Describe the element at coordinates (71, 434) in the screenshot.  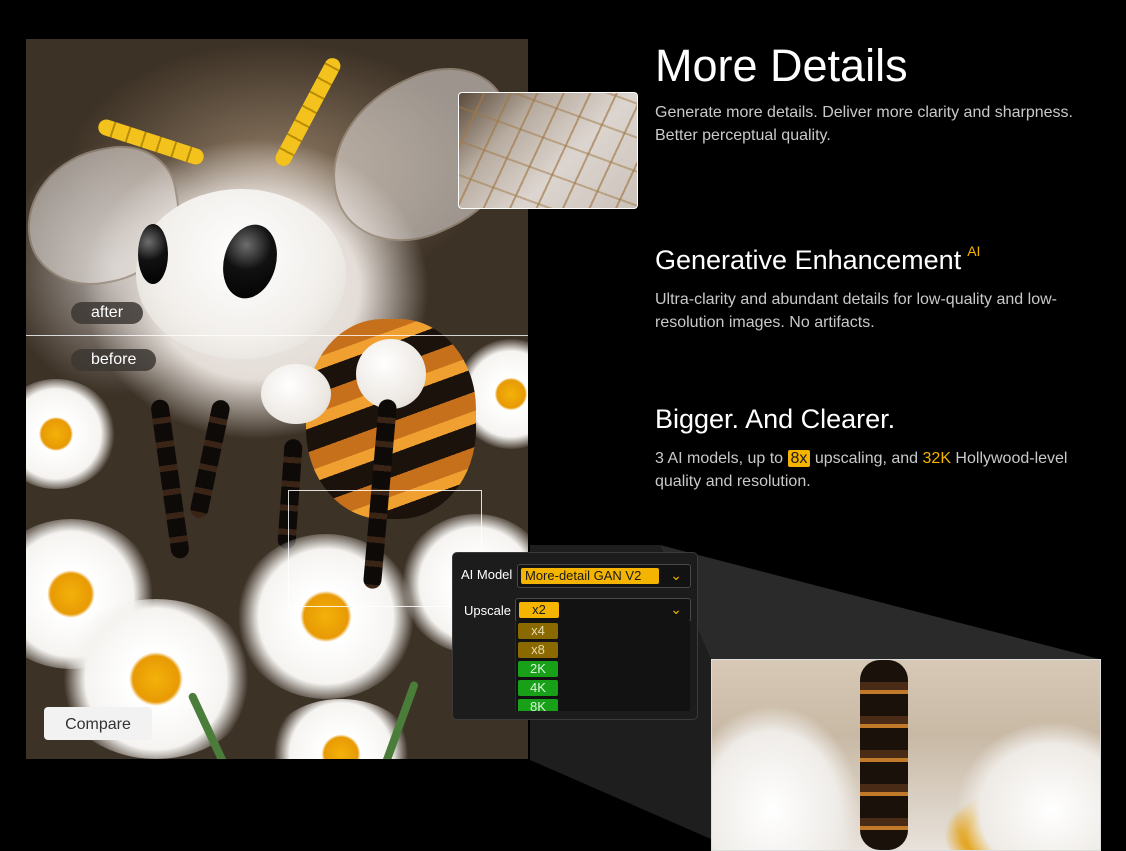
I see `daisy-flower` at that location.